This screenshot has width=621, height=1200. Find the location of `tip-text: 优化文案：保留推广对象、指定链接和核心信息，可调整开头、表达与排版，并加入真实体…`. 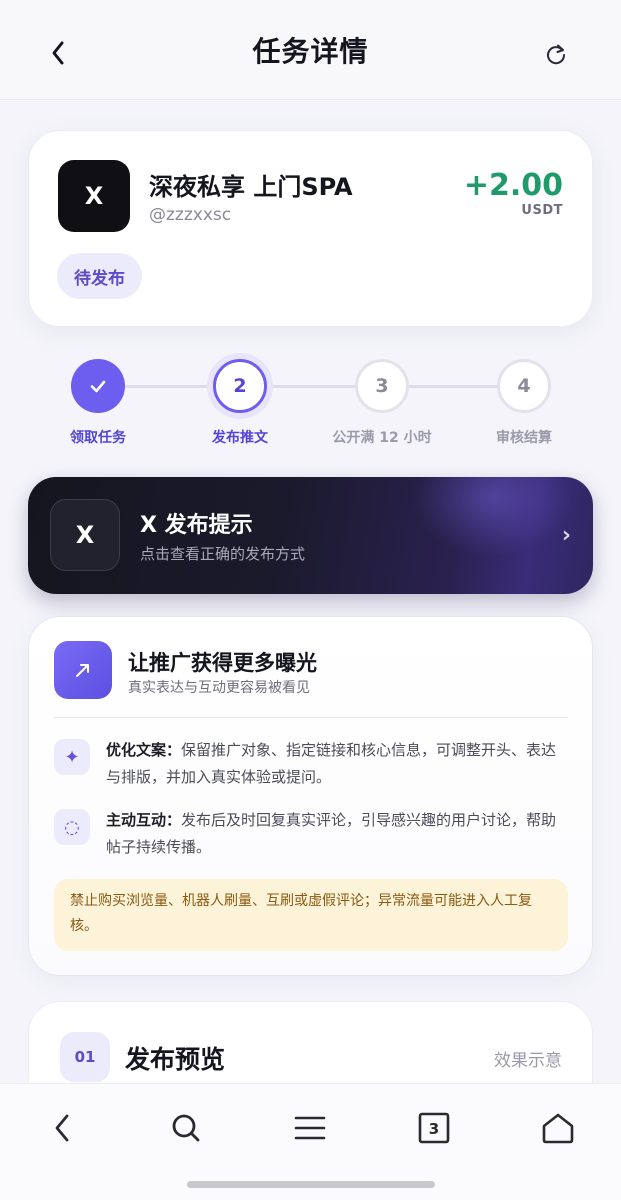

tip-text: 优化文案：保留推广对象、指定链接和核心信息，可调整开头、表达与排版，并加入真实体… is located at coordinates (337, 764).